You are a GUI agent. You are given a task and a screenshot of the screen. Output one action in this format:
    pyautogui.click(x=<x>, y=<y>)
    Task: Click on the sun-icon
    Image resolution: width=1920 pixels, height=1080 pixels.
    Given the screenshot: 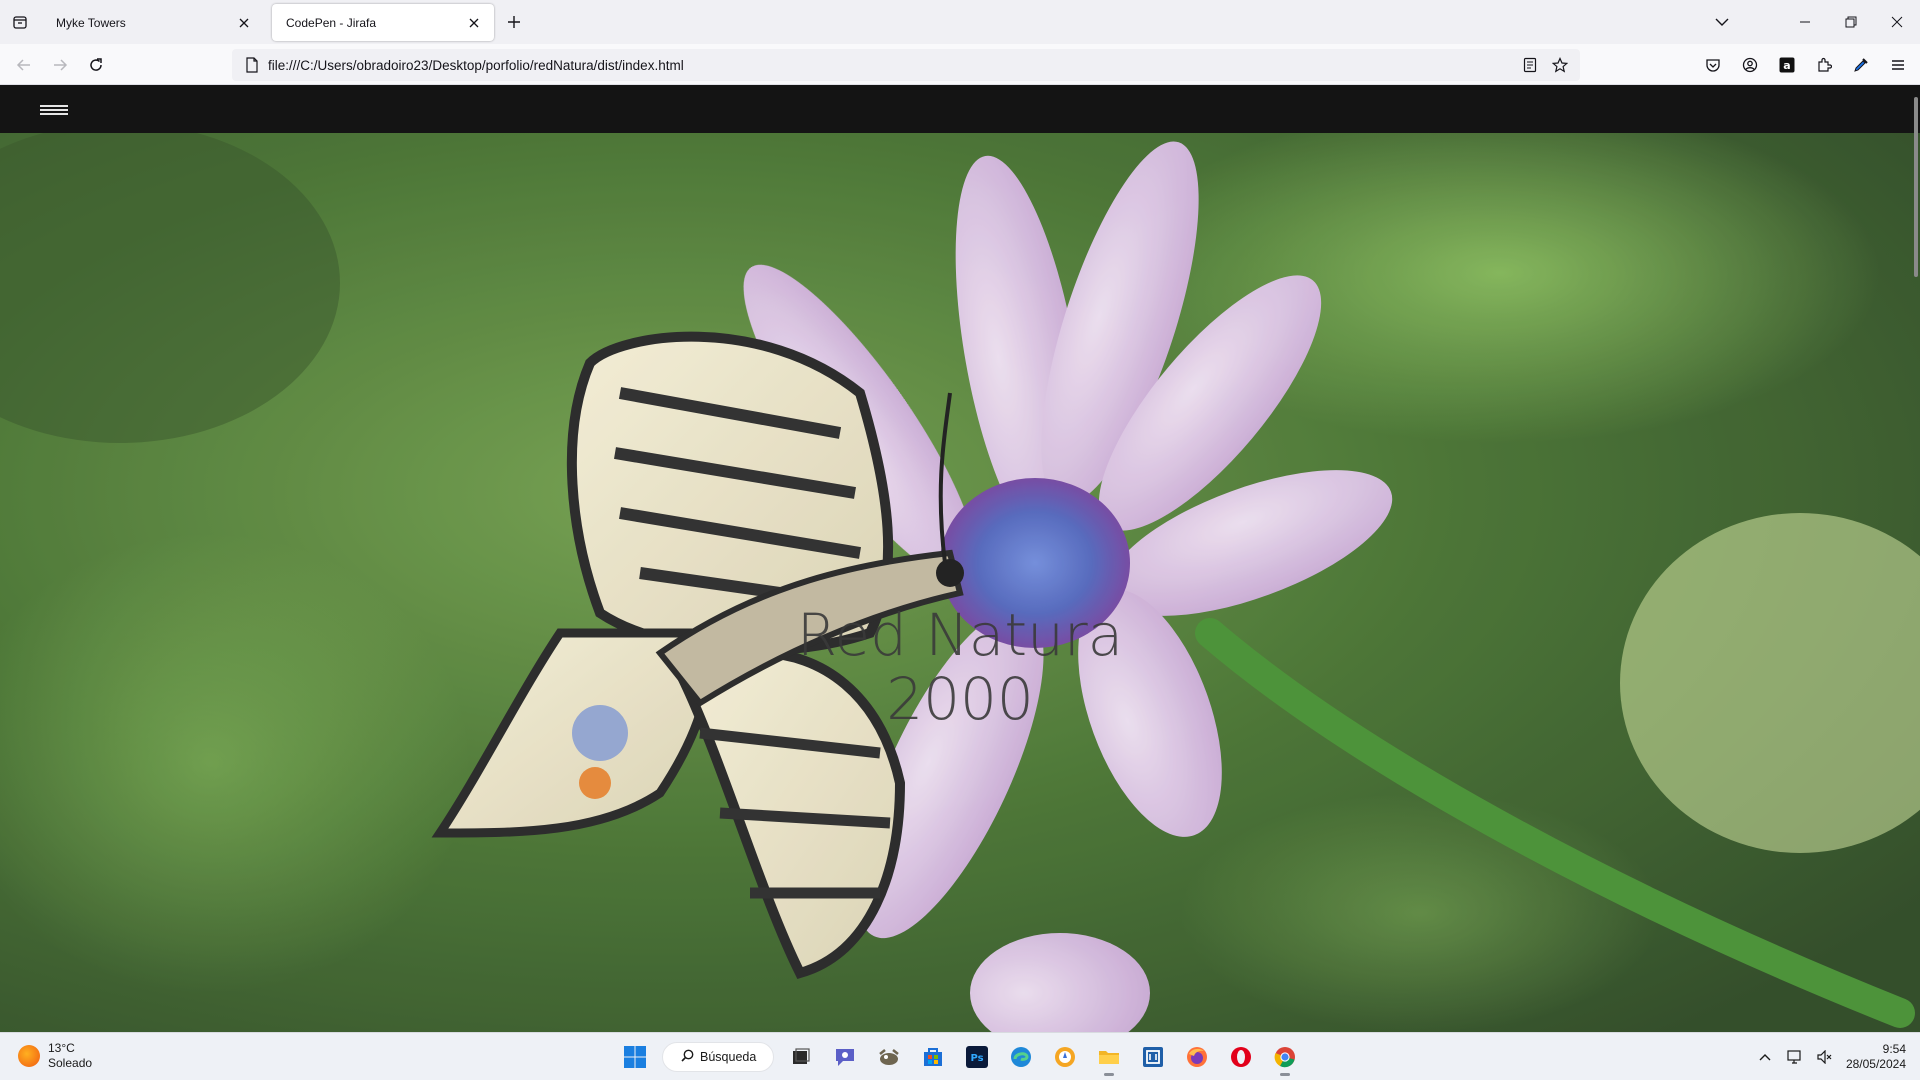 What is the action you would take?
    pyautogui.click(x=29, y=1056)
    